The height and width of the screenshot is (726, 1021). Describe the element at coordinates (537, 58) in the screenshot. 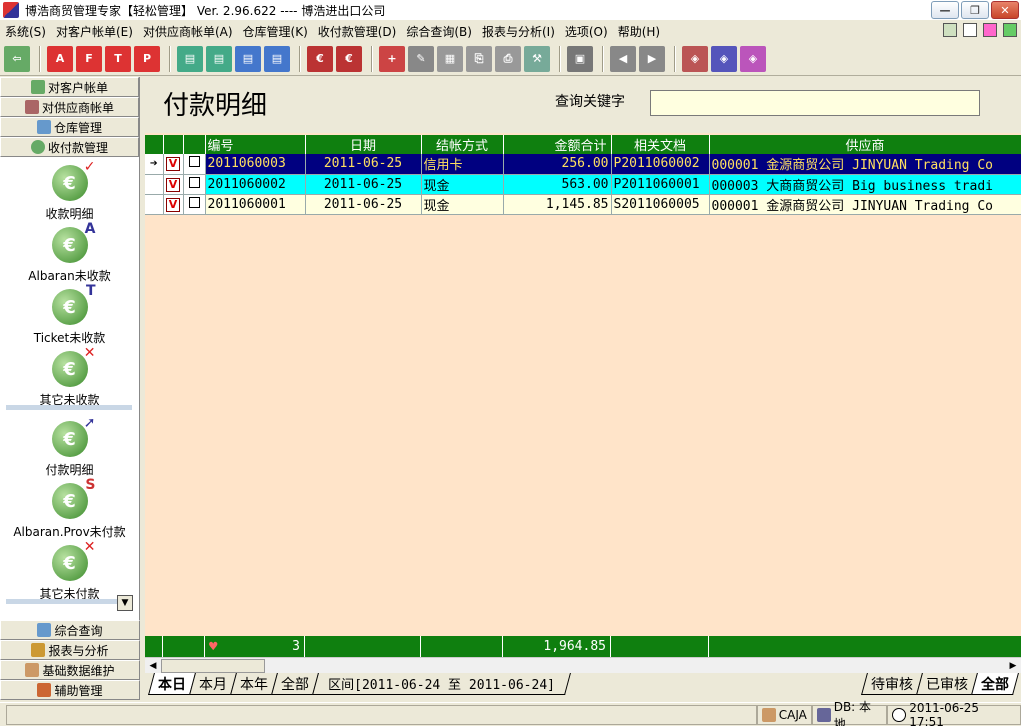

I see `tools-icon: ⚒` at that location.